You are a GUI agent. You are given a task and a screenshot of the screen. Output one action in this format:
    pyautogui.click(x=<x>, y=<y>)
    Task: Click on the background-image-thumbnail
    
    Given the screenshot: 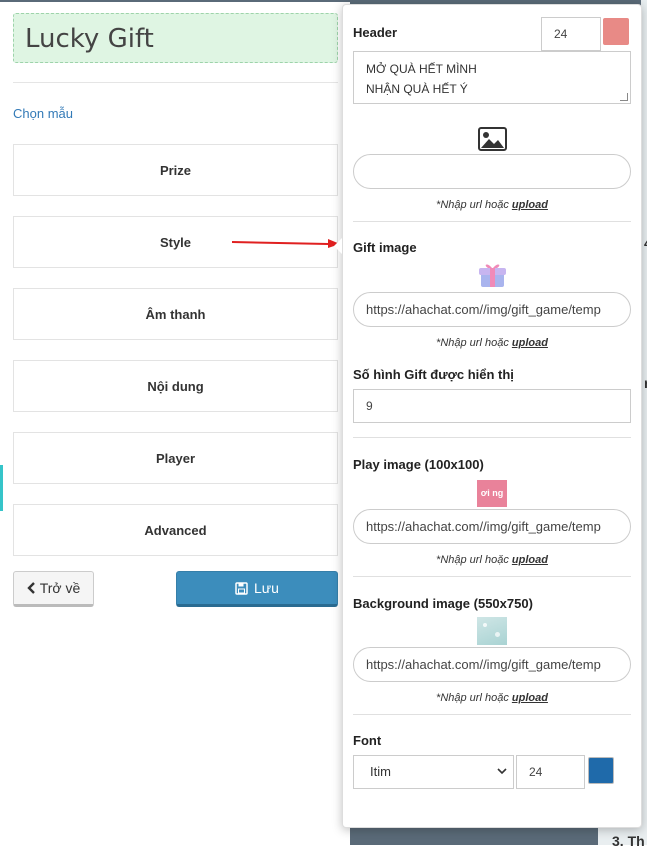 What is the action you would take?
    pyautogui.click(x=492, y=631)
    